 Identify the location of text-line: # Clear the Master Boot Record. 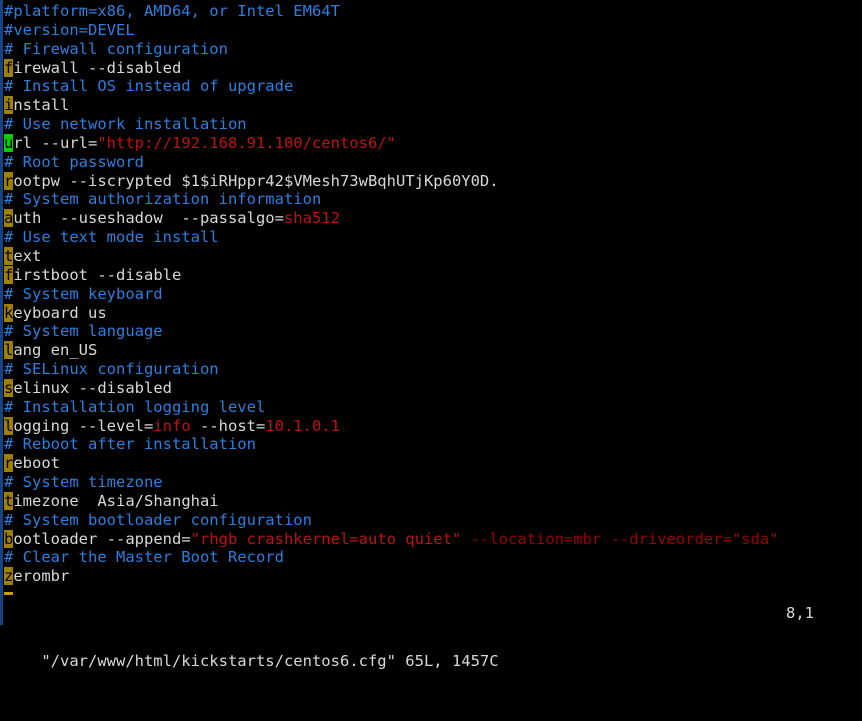
(433, 557).